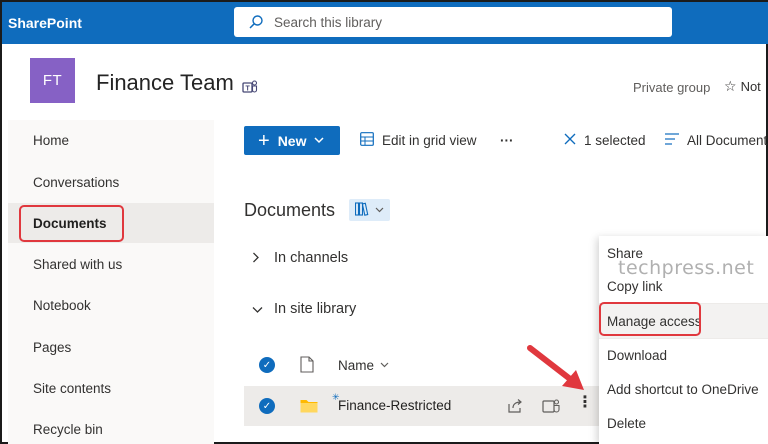 This screenshot has width=768, height=444. What do you see at coordinates (683, 423) in the screenshot?
I see `menu-item-delete: Delete` at bounding box center [683, 423].